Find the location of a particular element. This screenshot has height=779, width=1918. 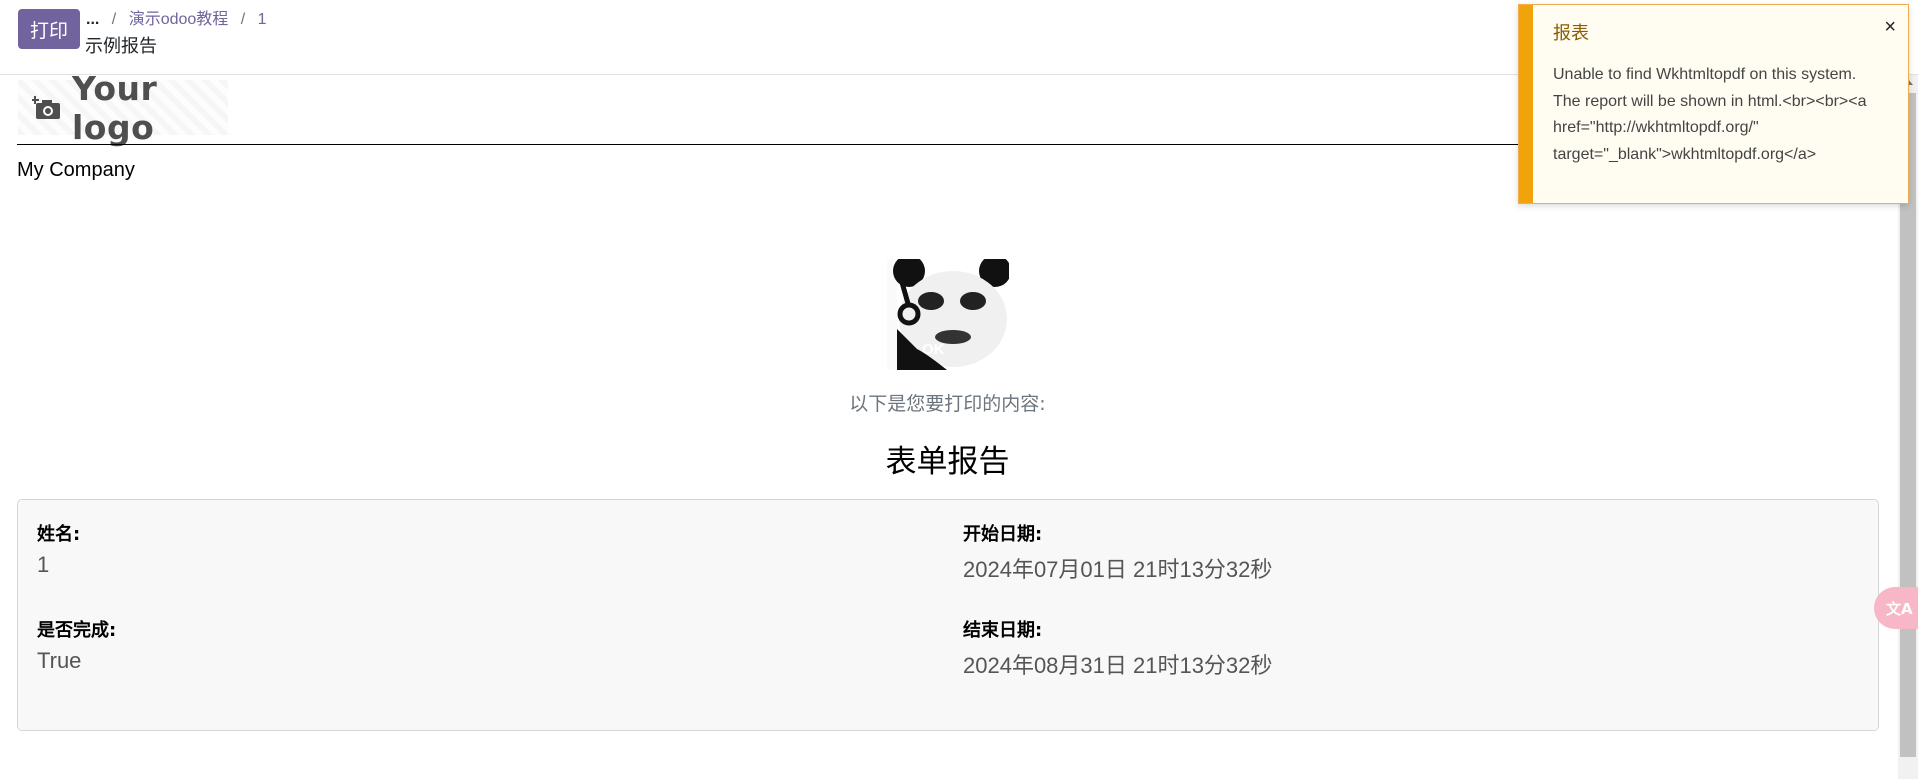

close-icon: × is located at coordinates (1890, 27).